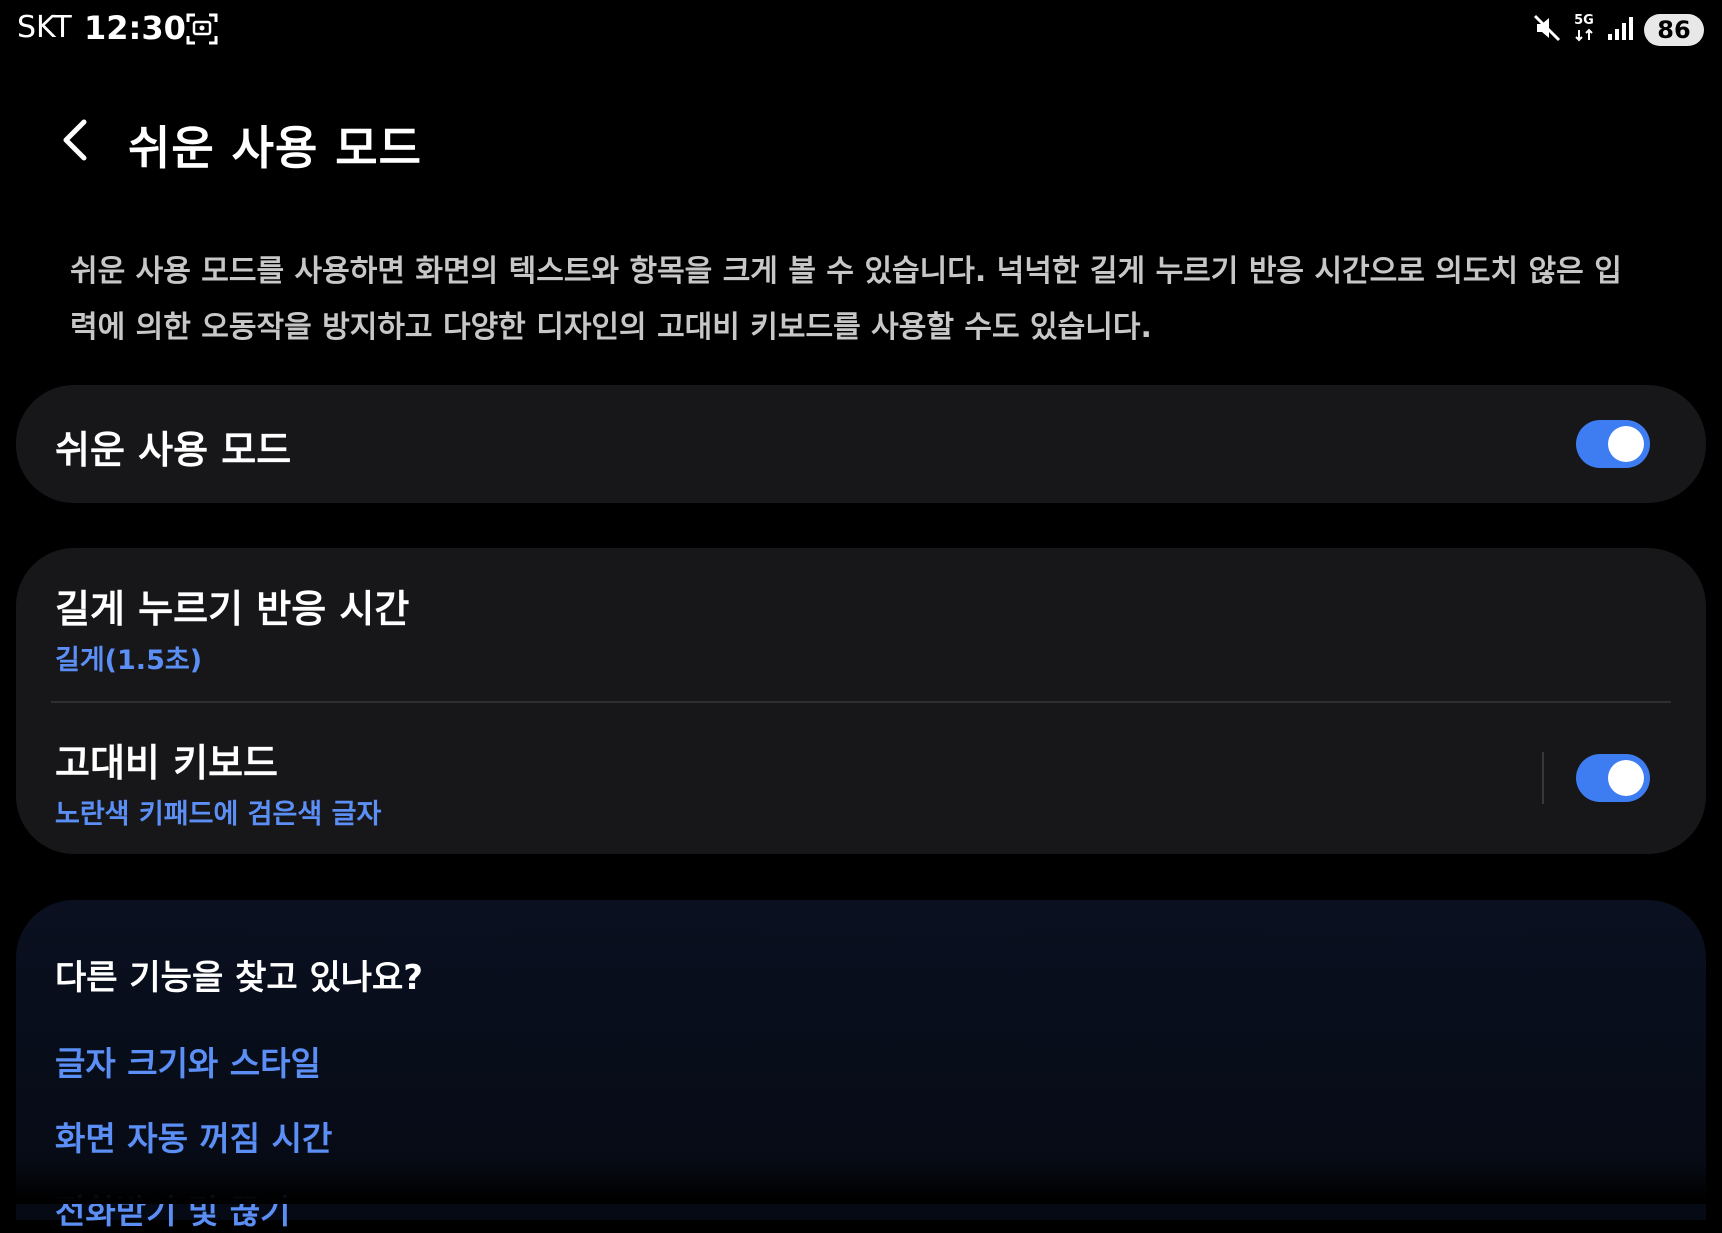 This screenshot has width=1722, height=1233. Describe the element at coordinates (861, 624) in the screenshot. I see `long-press-row: 길게 누르기 반응 시간 길게(1.5초)` at that location.